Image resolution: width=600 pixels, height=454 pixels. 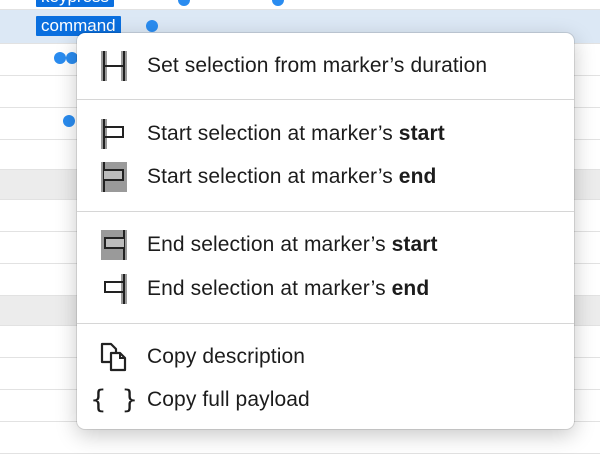 I want to click on curly-braces-icon: { }, so click(x=114, y=400).